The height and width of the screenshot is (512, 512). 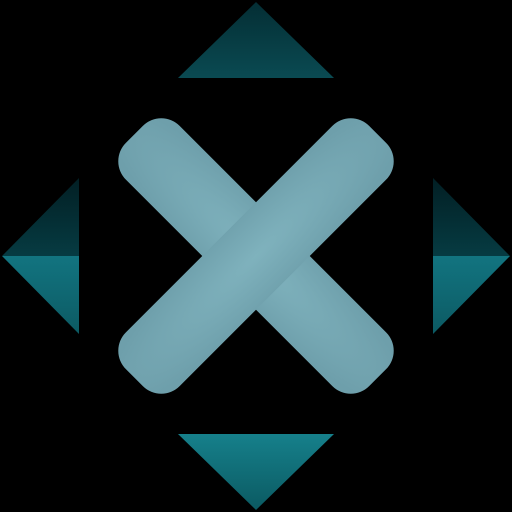 What do you see at coordinates (471, 256) in the screenshot?
I see `arrow-right-icon` at bounding box center [471, 256].